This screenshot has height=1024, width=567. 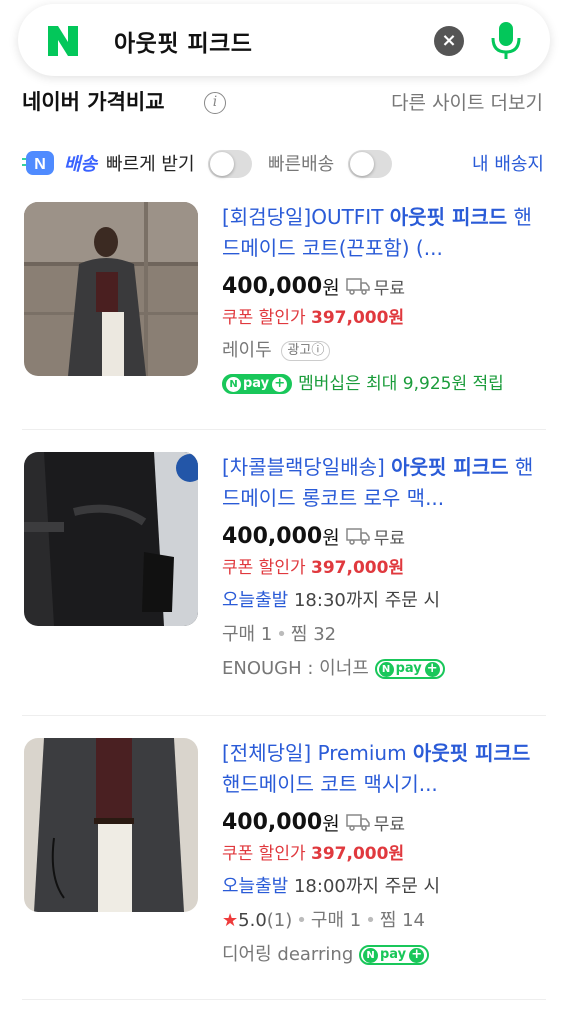 I want to click on seller-row: 레이두 광고ⓘ, so click(x=383, y=351).